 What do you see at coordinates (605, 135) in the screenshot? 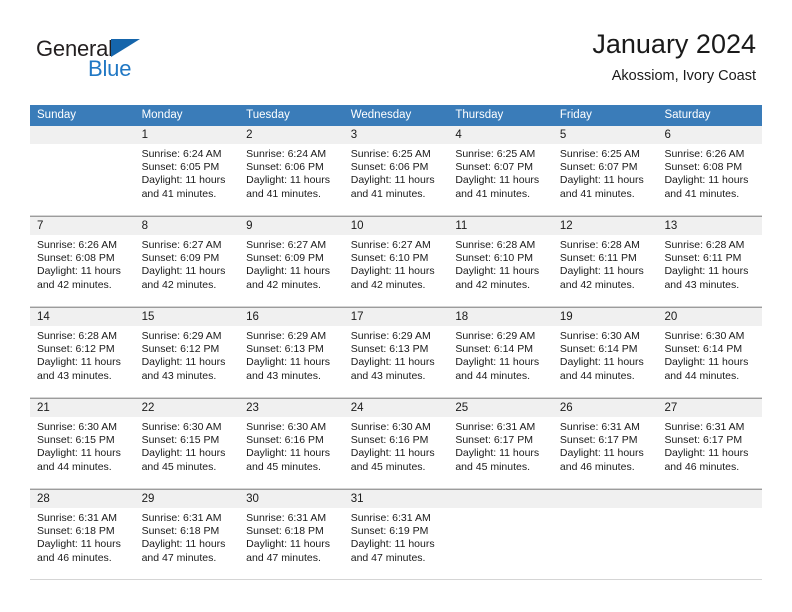
I see `day-number: 5` at bounding box center [605, 135].